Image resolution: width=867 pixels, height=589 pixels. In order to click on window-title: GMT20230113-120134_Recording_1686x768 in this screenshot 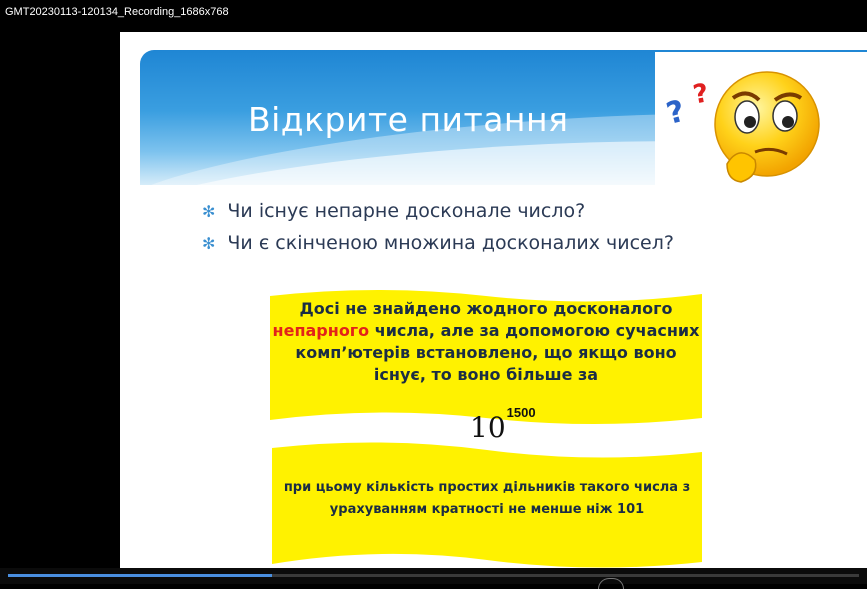, I will do `click(433, 14)`.